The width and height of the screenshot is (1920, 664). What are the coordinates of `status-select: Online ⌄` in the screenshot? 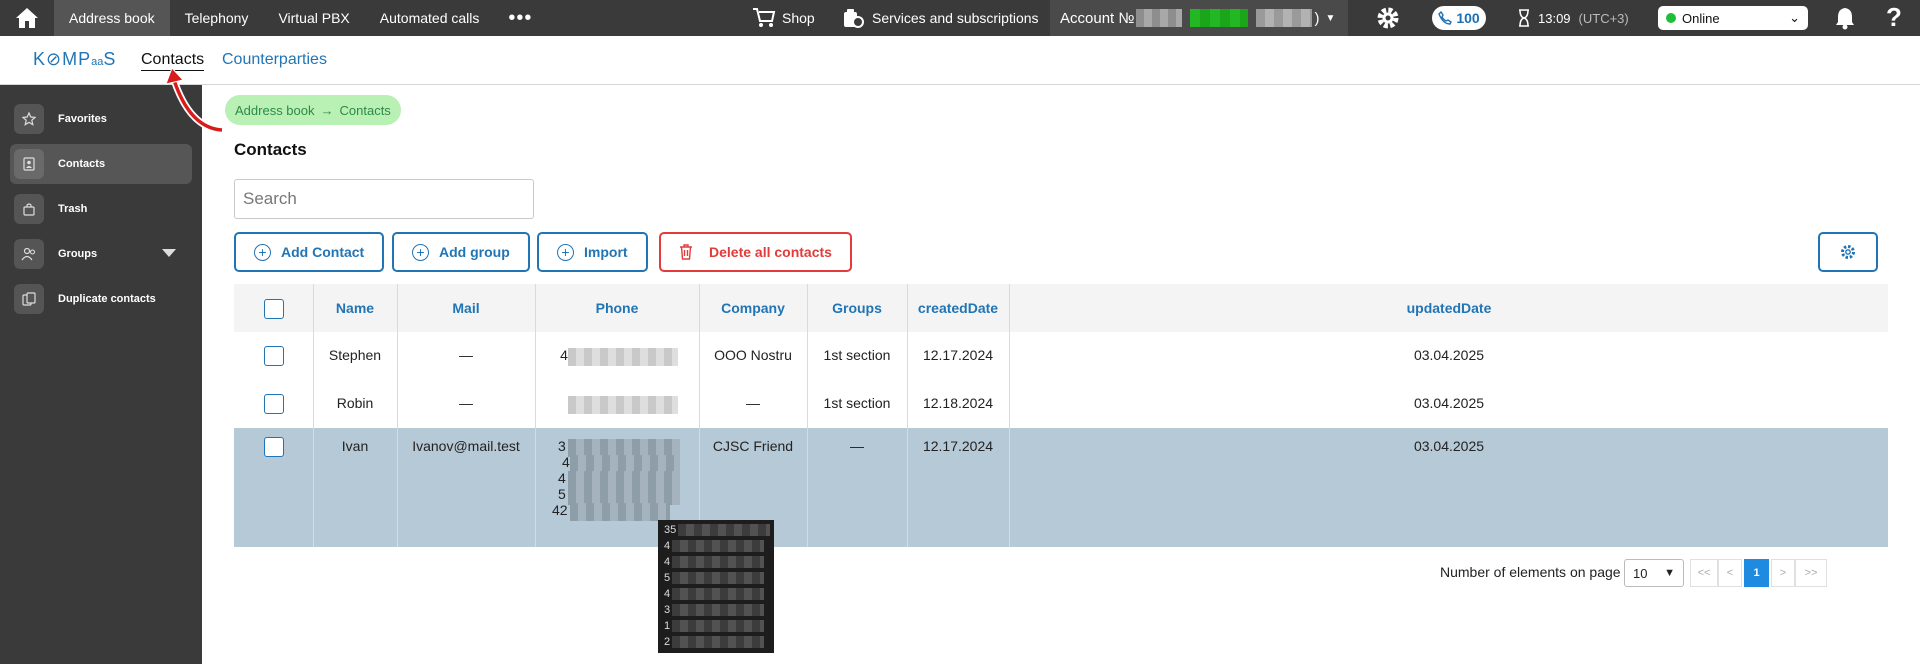 It's located at (1733, 18).